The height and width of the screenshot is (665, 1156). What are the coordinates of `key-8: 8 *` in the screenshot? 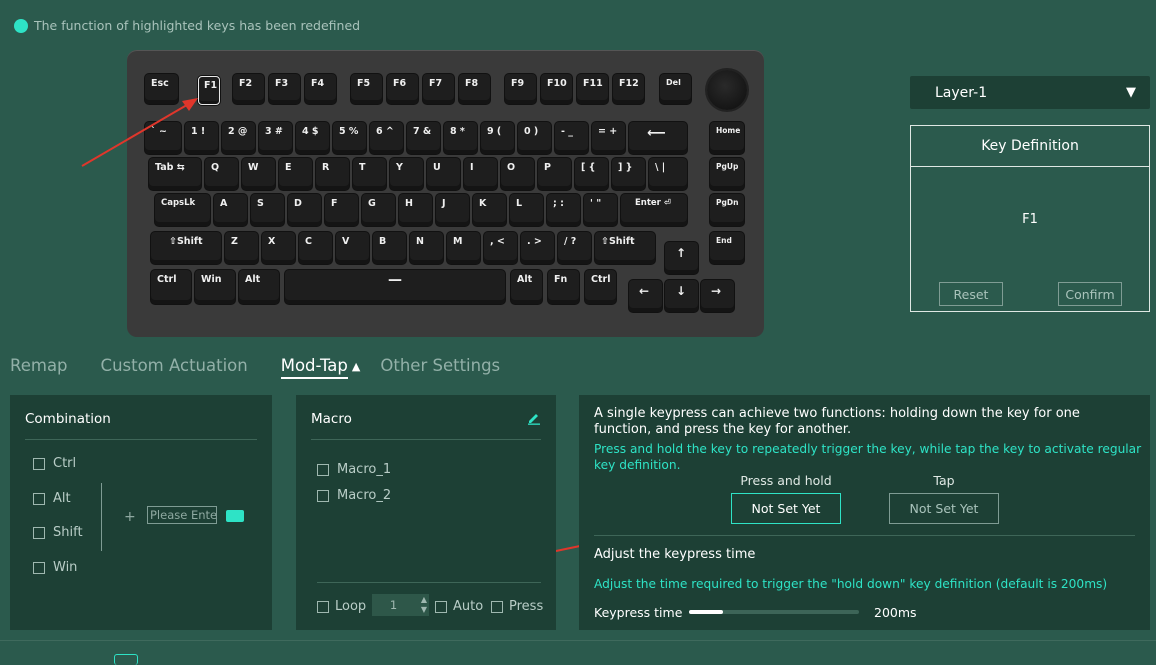 It's located at (460, 138).